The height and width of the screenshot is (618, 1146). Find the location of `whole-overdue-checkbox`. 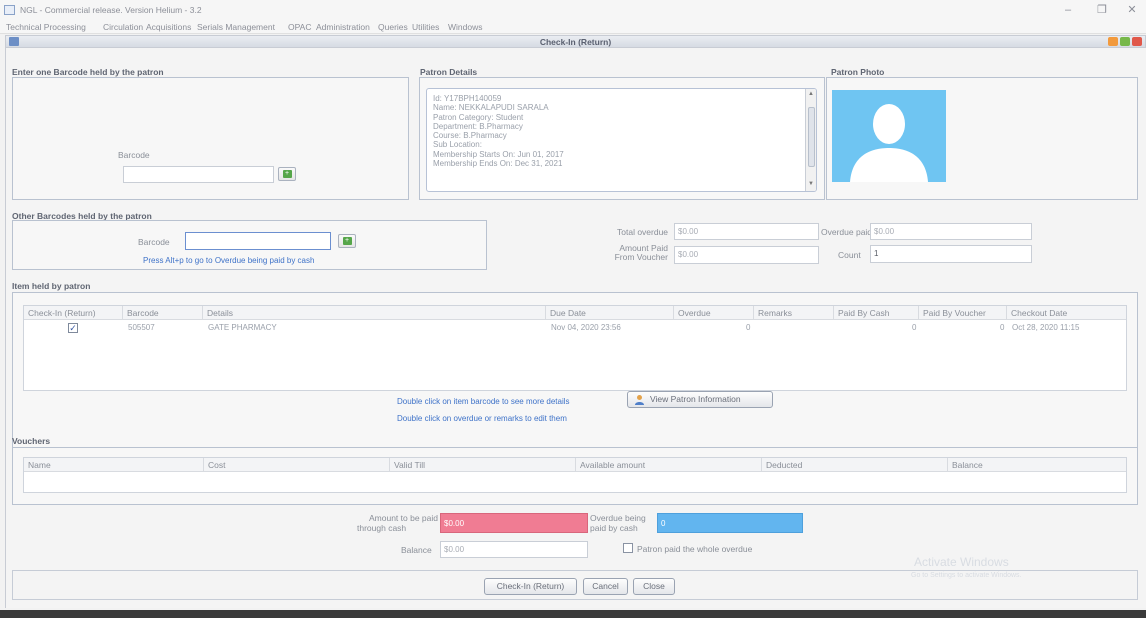

whole-overdue-checkbox is located at coordinates (628, 548).